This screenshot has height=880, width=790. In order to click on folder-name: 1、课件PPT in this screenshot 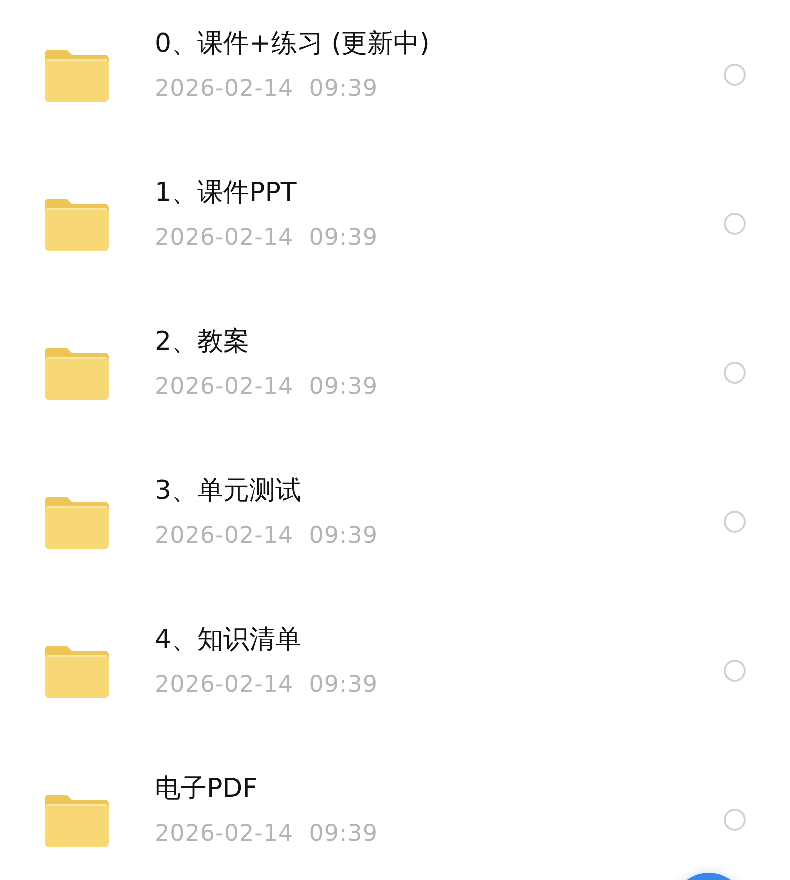, I will do `click(226, 193)`.